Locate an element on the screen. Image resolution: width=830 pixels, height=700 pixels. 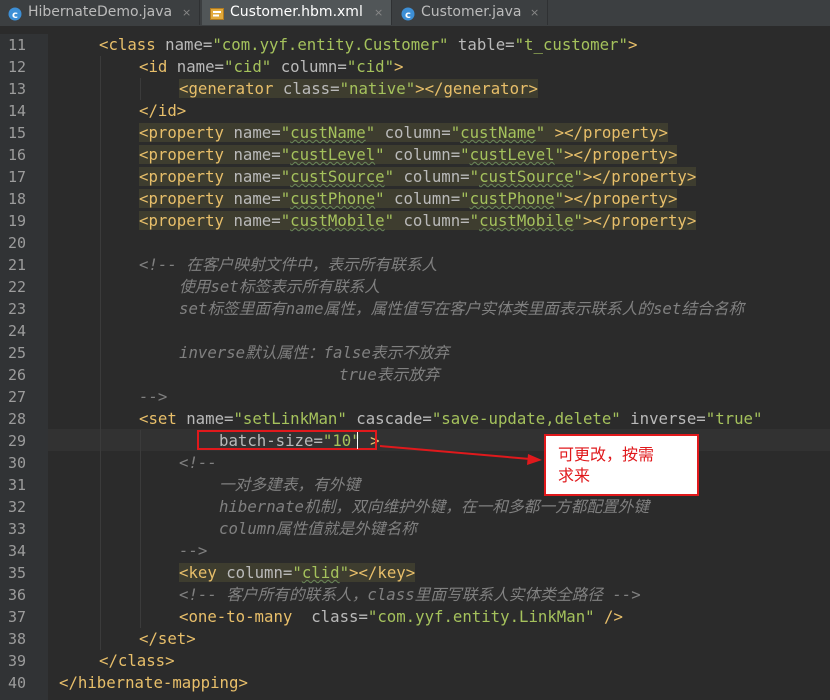
code-line: </class> is located at coordinates (137, 661).